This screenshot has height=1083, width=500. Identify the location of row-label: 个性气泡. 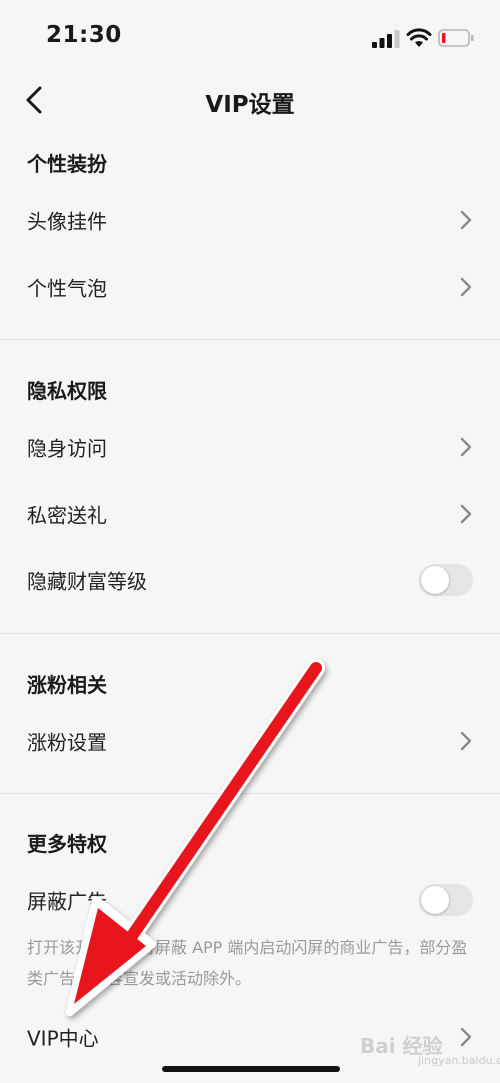
(67, 288).